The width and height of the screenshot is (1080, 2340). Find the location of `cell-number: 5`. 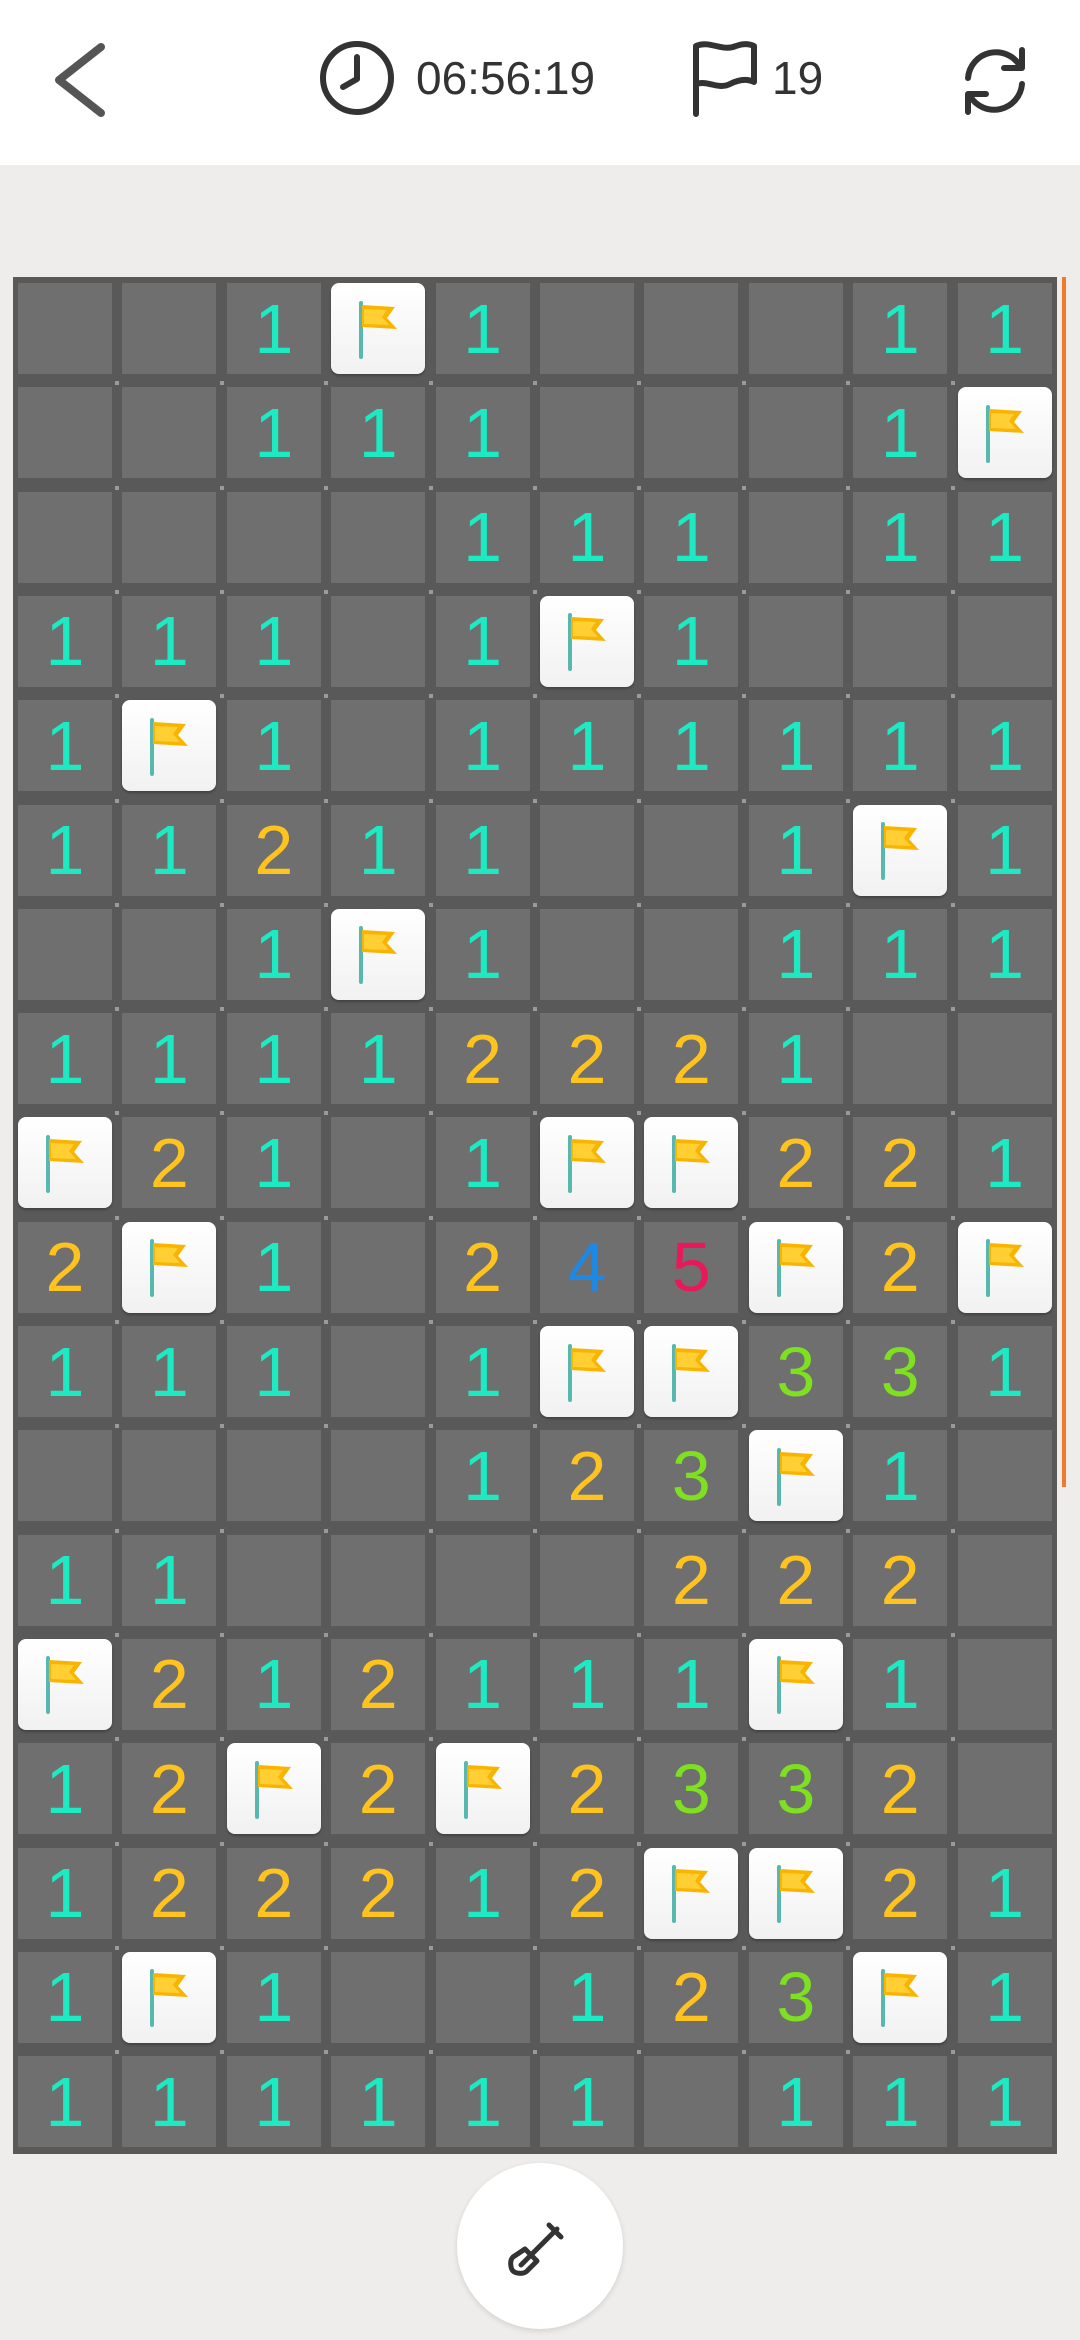

cell-number: 5 is located at coordinates (691, 1267).